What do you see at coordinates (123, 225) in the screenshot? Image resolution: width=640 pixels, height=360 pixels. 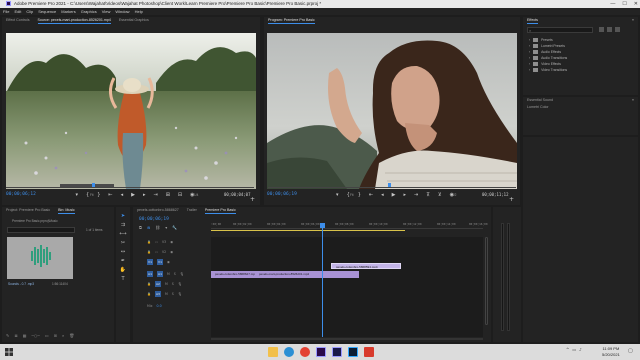 I see `track-select-tool-icon: ⇉` at bounding box center [123, 225].